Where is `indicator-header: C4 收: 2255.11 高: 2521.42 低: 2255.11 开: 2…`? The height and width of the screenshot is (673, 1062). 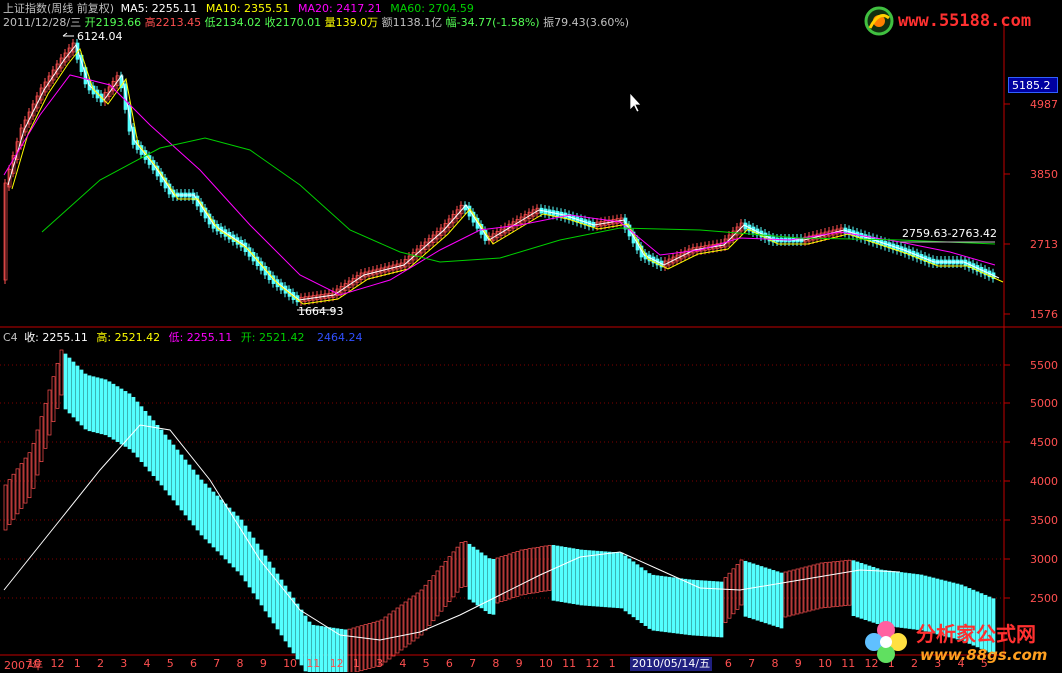 indicator-header: C4 收: 2255.11 高: 2521.42 低: 2255.11 开: 2… is located at coordinates (183, 337).